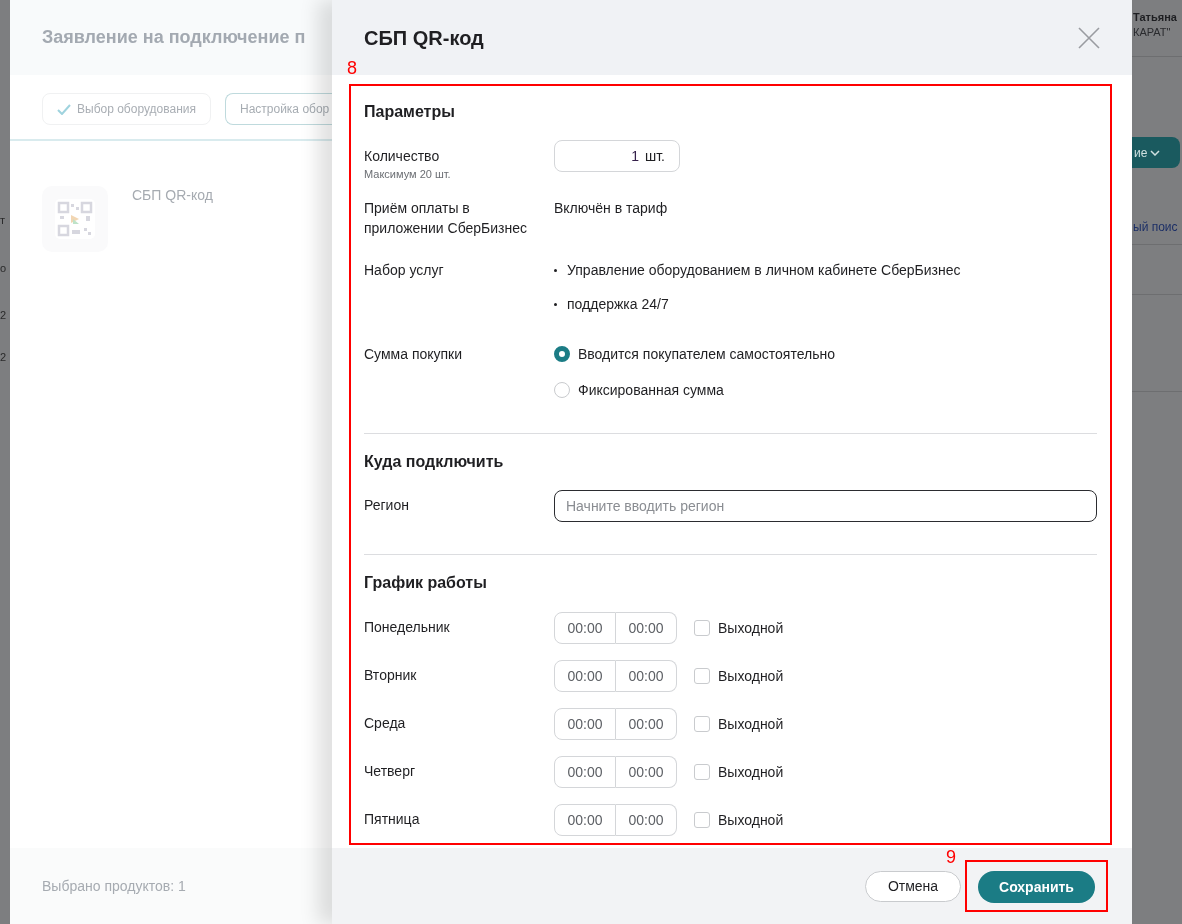 The height and width of the screenshot is (924, 1182). I want to click on qr-code-icon, so click(75, 219).